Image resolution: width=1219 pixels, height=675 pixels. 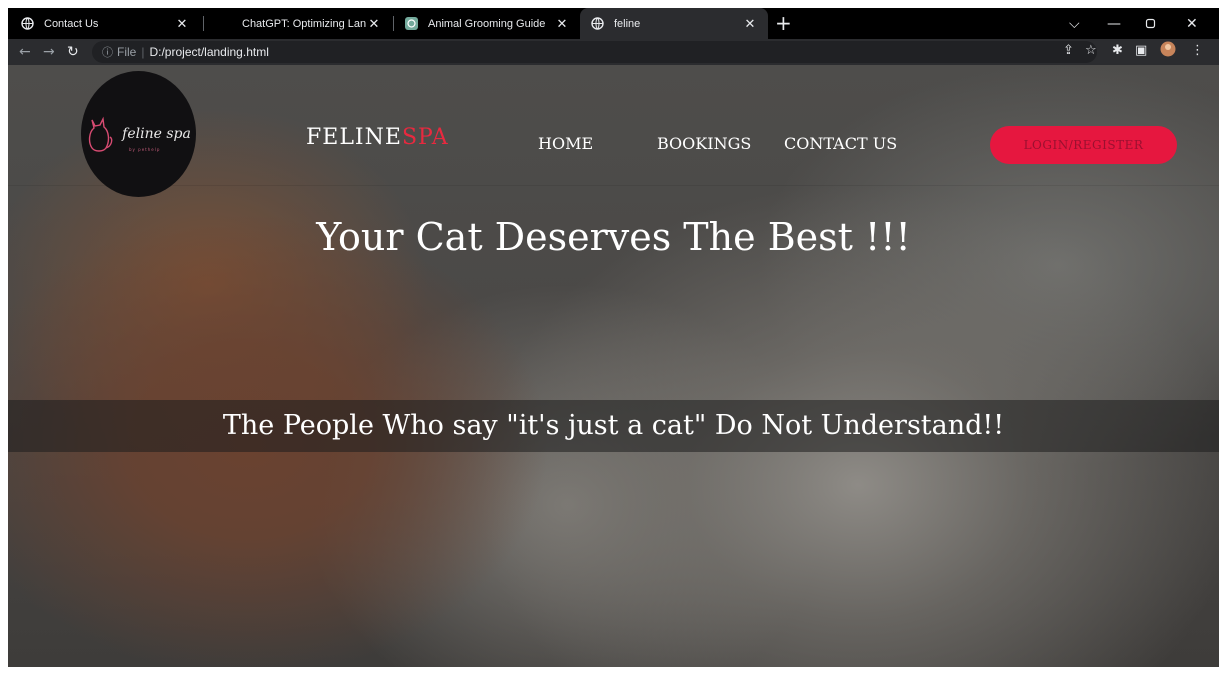 I want to click on reload-icon: ↻, so click(x=73, y=52).